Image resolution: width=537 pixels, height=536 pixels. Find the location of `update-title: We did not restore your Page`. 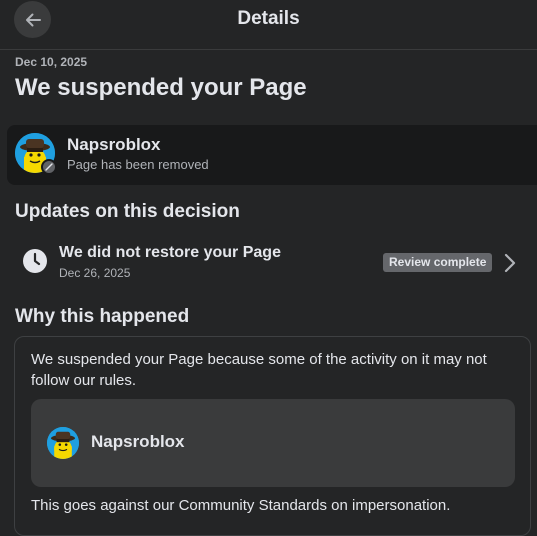

update-title: We did not restore your Page is located at coordinates (170, 252).